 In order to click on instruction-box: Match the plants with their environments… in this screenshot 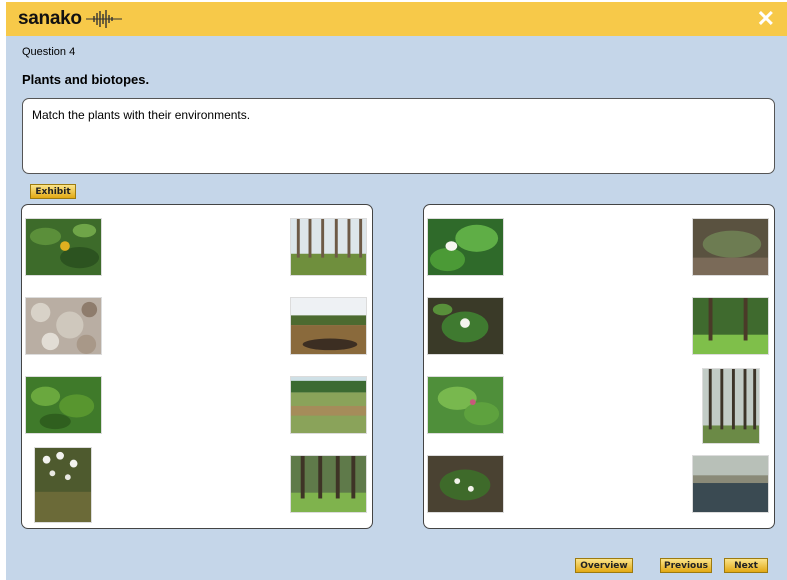, I will do `click(398, 136)`.